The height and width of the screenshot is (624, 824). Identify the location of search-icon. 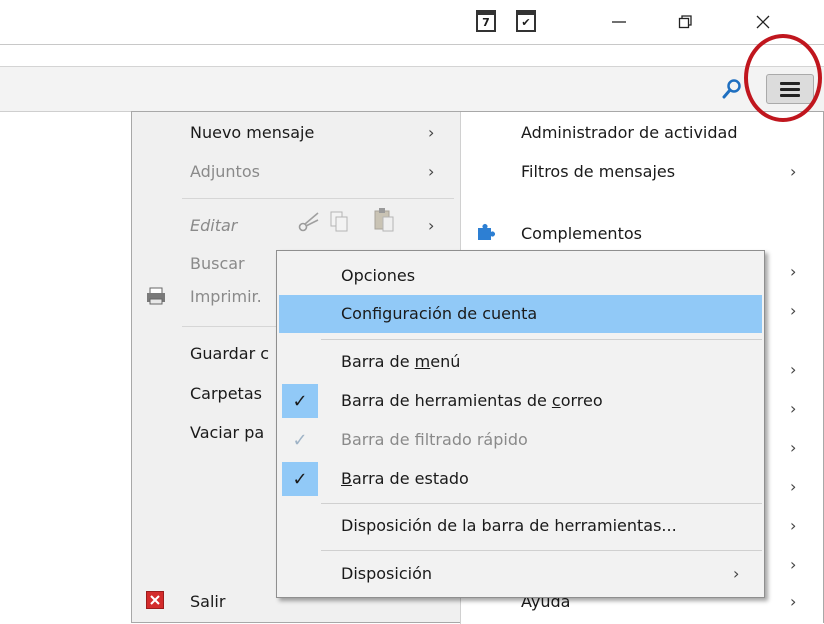
(732, 89).